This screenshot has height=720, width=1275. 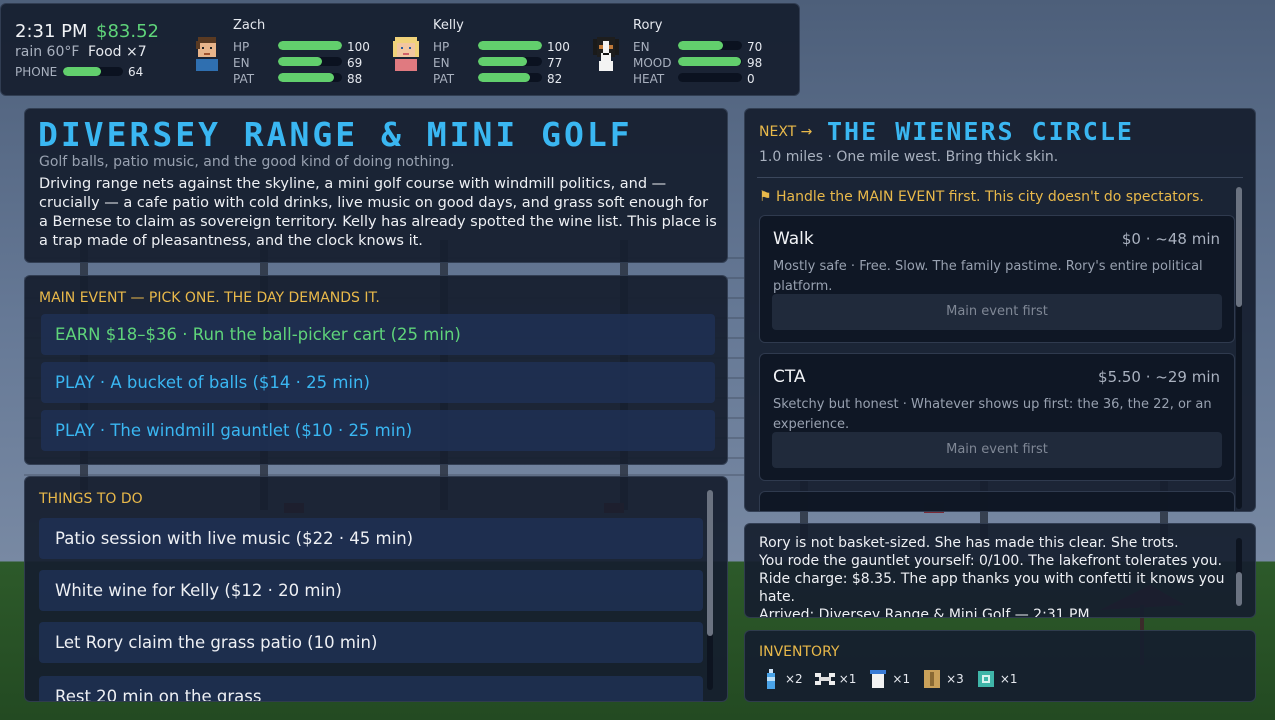 What do you see at coordinates (847, 679) in the screenshot?
I see `inventory-count: ×1` at bounding box center [847, 679].